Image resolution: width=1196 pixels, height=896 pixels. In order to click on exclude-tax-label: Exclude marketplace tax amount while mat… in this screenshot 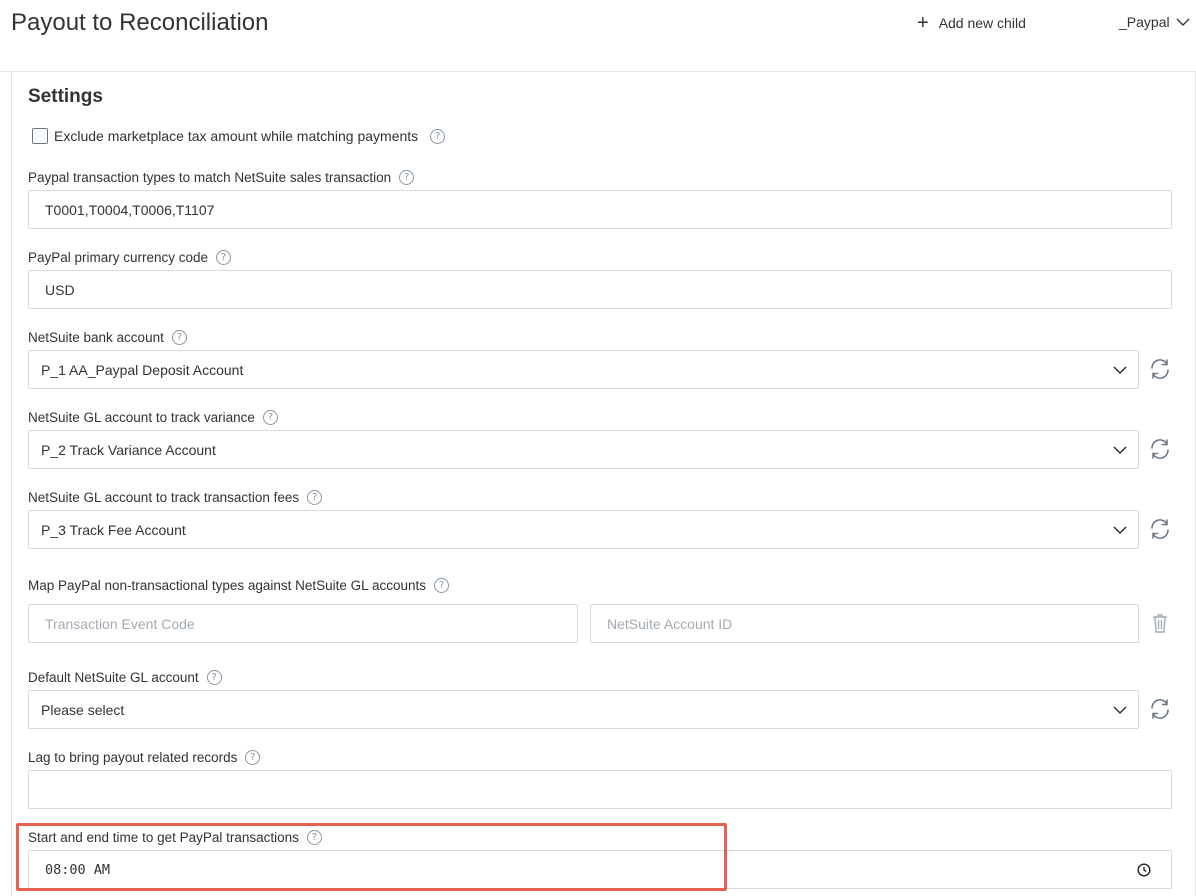, I will do `click(236, 136)`.